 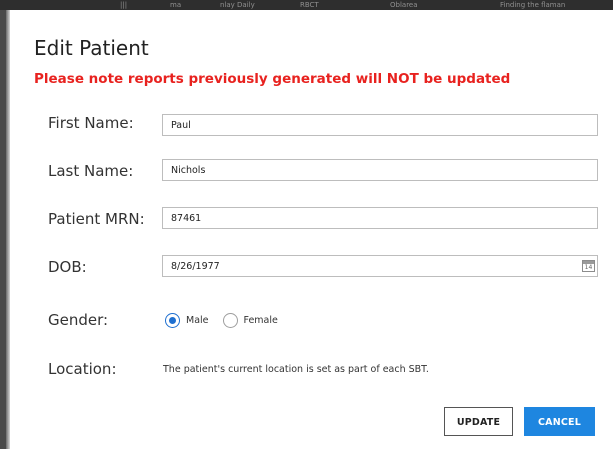 I want to click on location-label: Location:, so click(x=82, y=369).